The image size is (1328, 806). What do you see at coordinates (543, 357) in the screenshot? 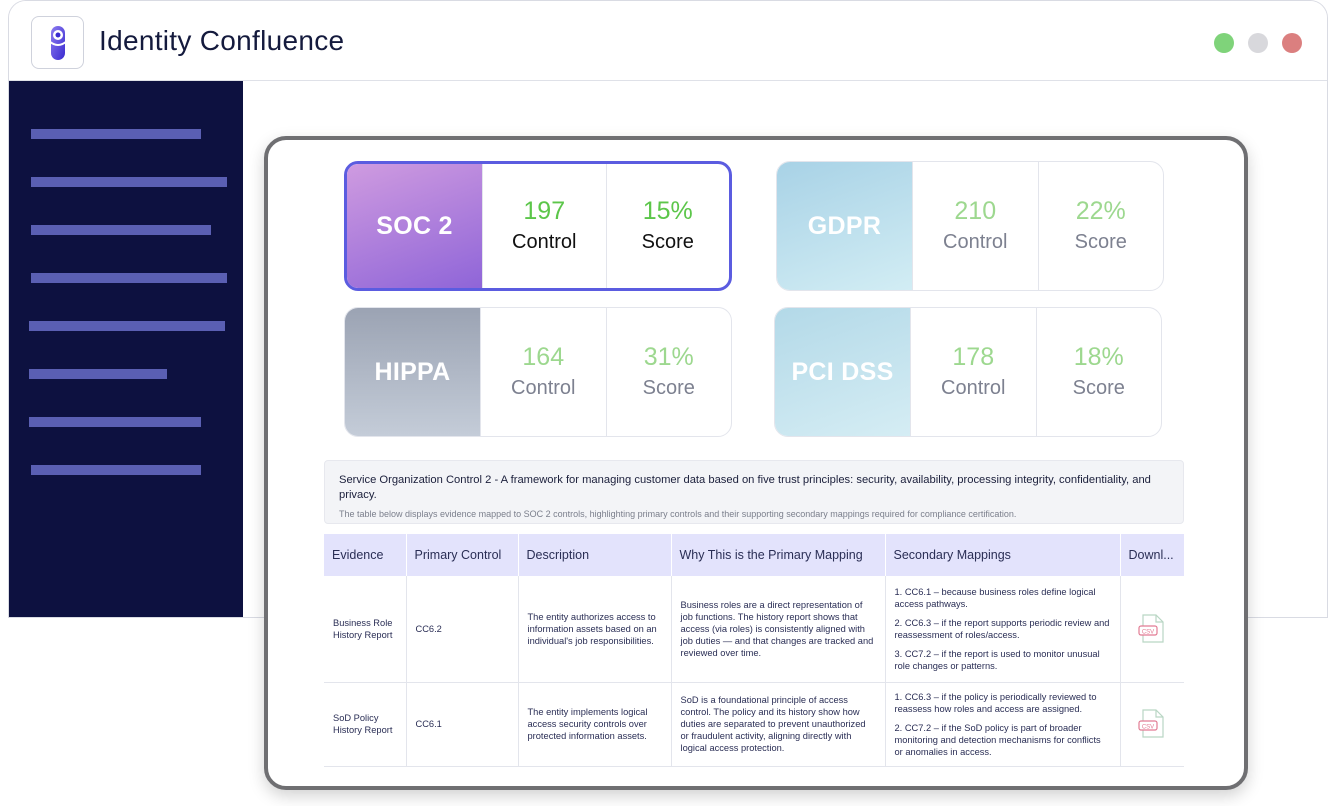
I see `control-value: 164` at bounding box center [543, 357].